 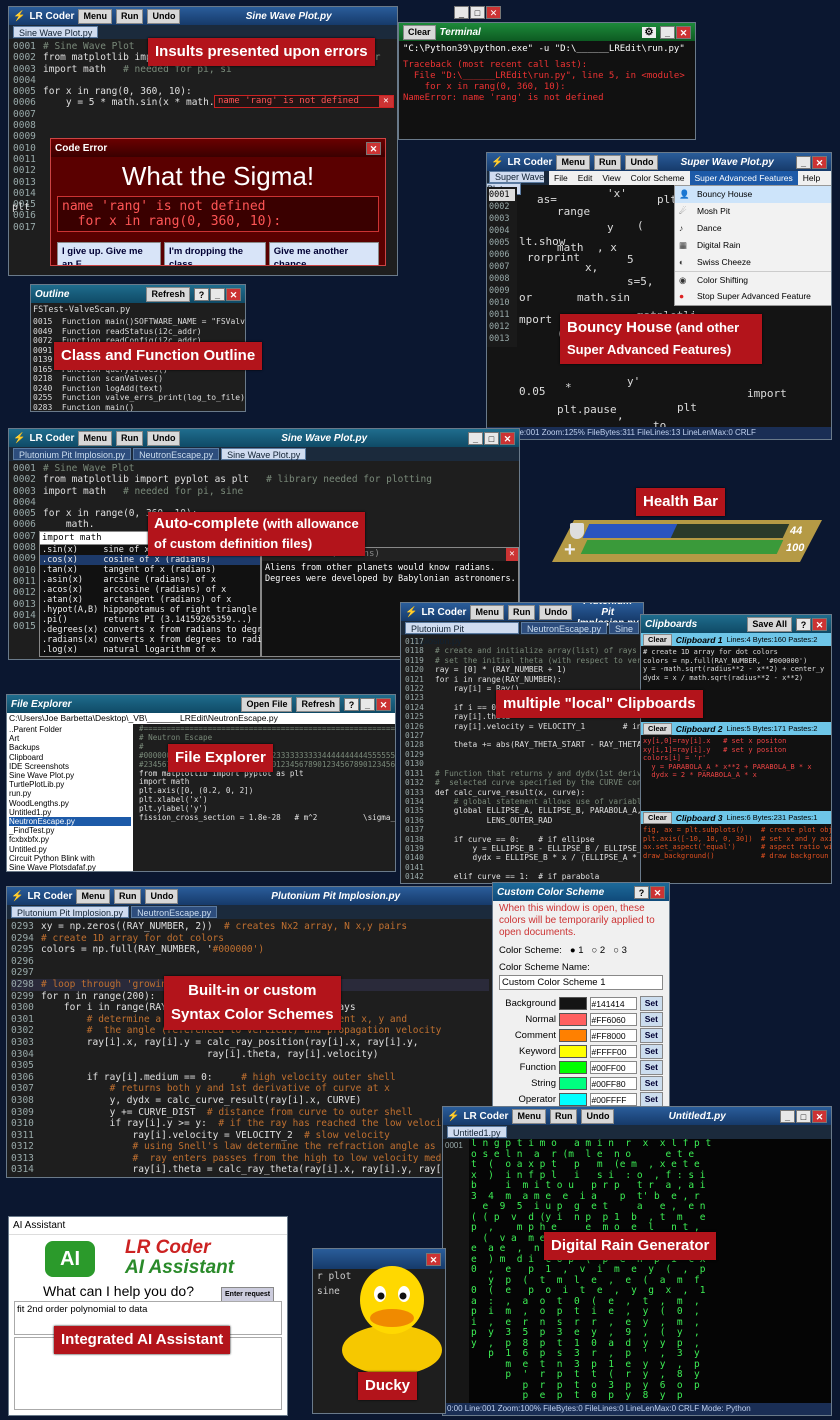 What do you see at coordinates (613, 1083) in the screenshot?
I see `color-hex-field: #00FF80` at bounding box center [613, 1083].